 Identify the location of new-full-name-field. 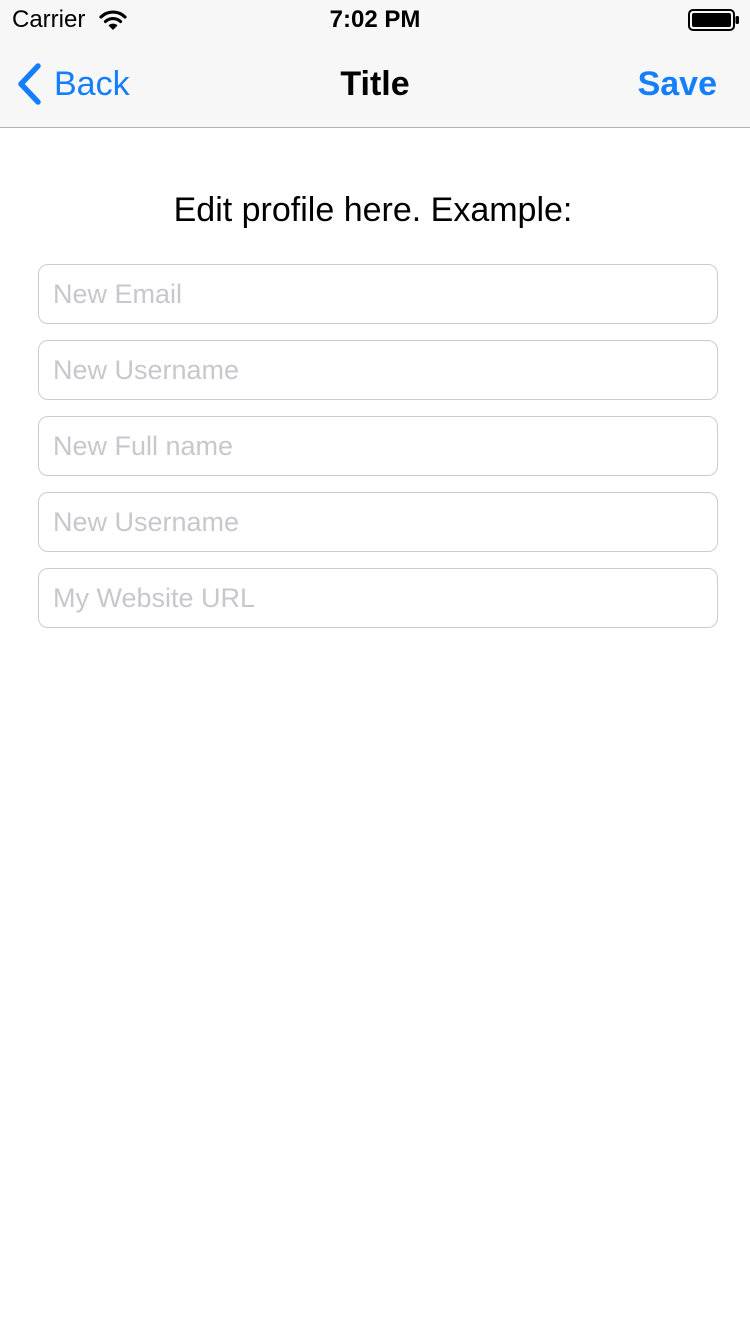
(378, 446).